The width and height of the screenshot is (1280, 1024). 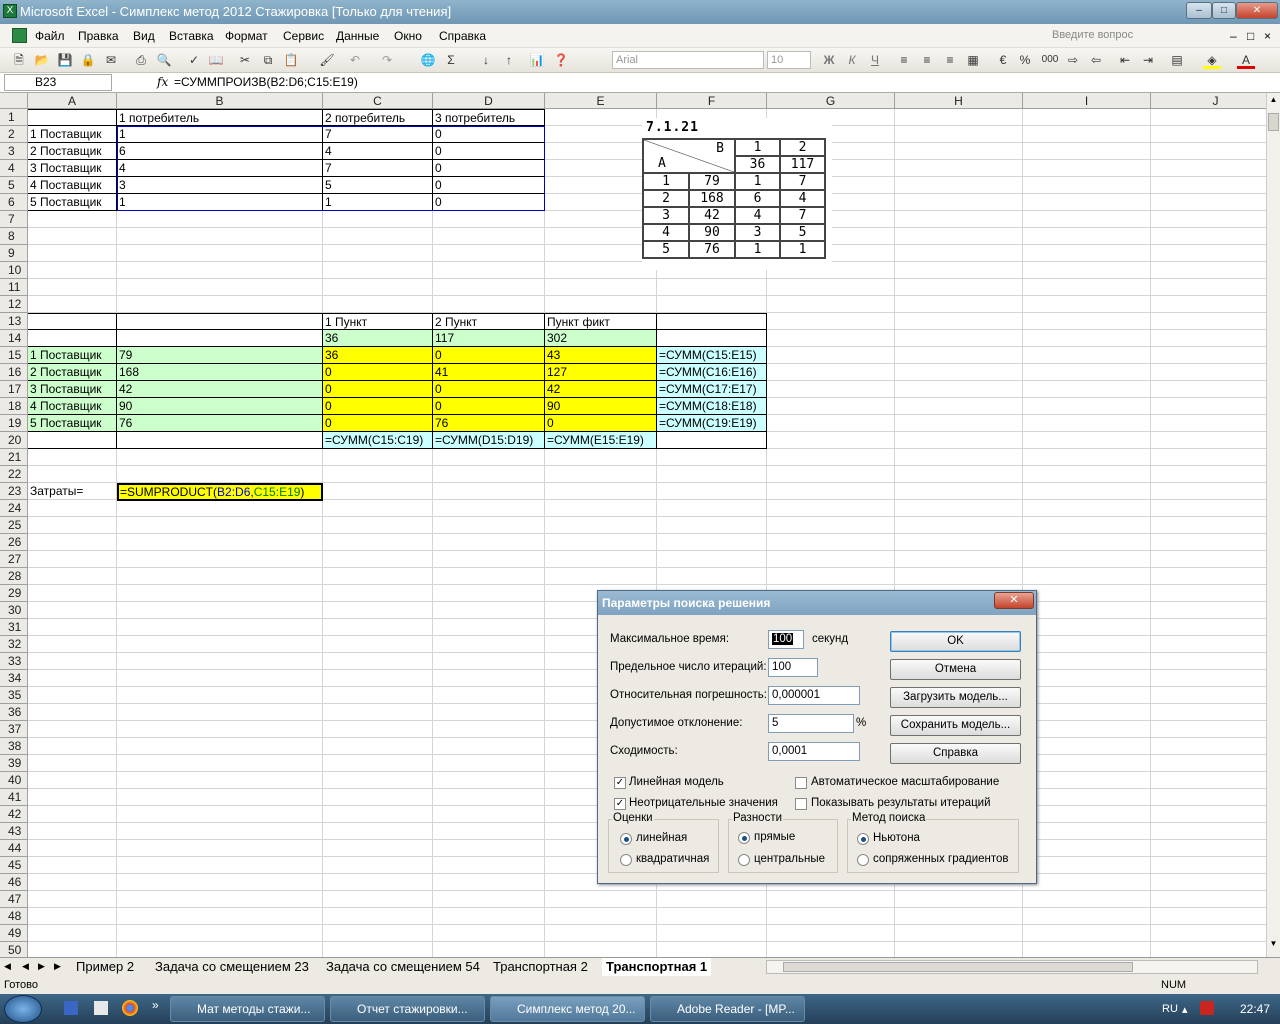 I want to click on cell-j16, so click(x=1208, y=372).